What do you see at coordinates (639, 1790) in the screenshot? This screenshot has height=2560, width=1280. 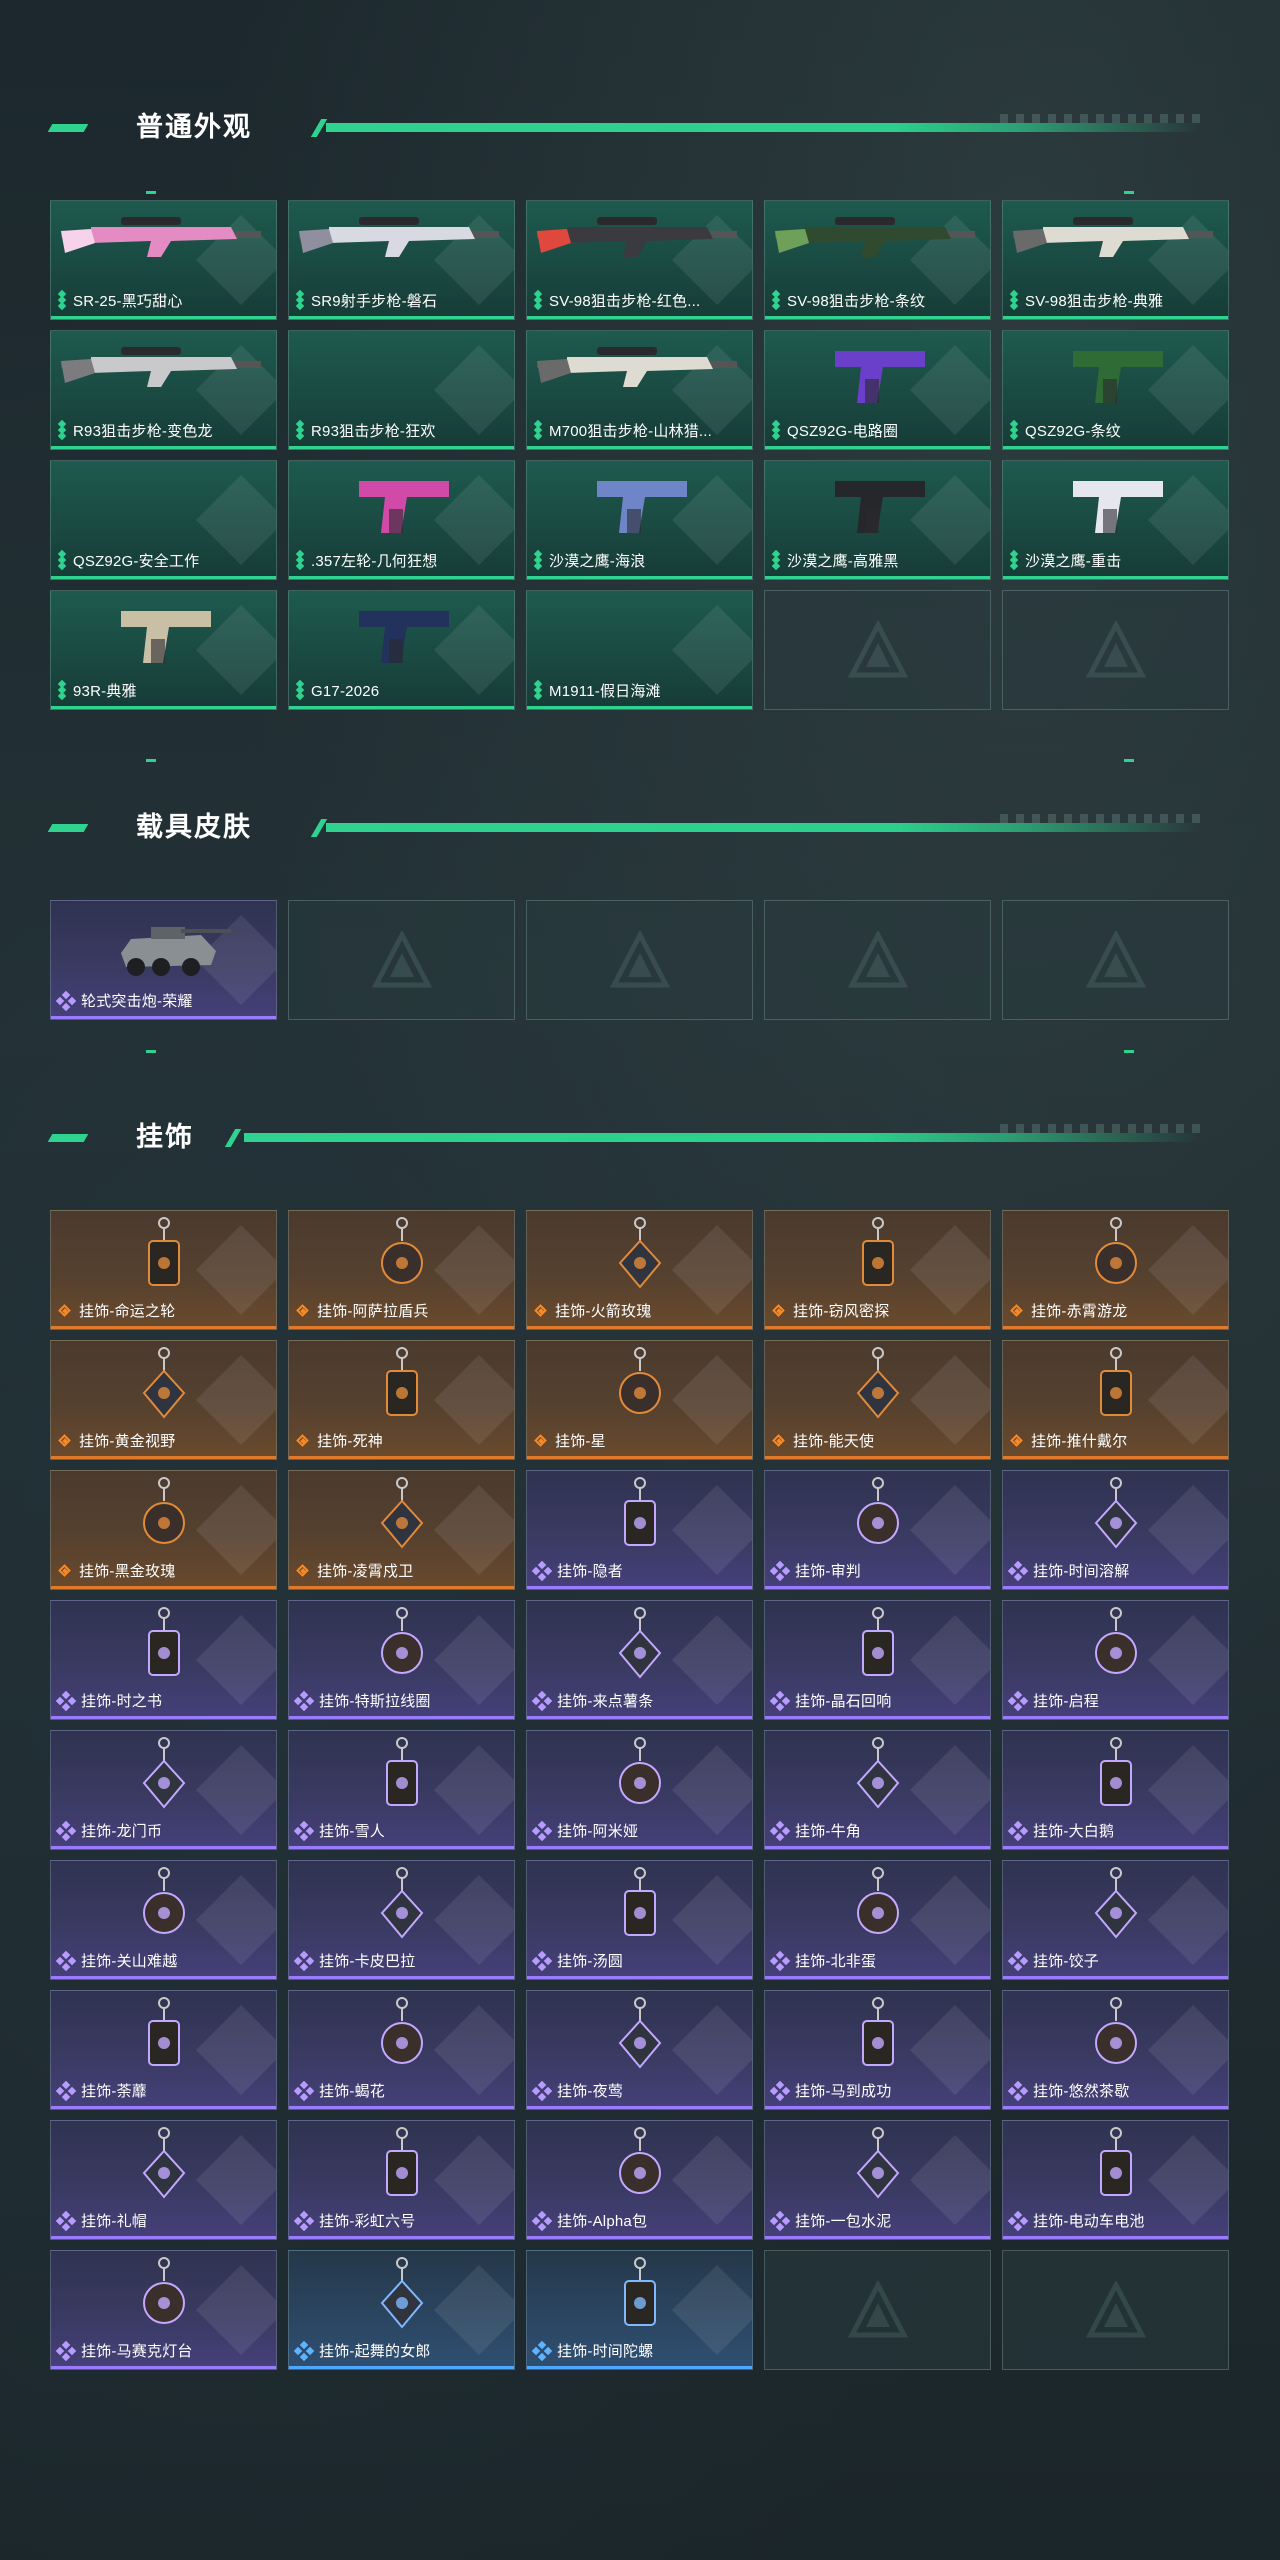 I see `charm-card: 挂饰-阿米娅` at bounding box center [639, 1790].